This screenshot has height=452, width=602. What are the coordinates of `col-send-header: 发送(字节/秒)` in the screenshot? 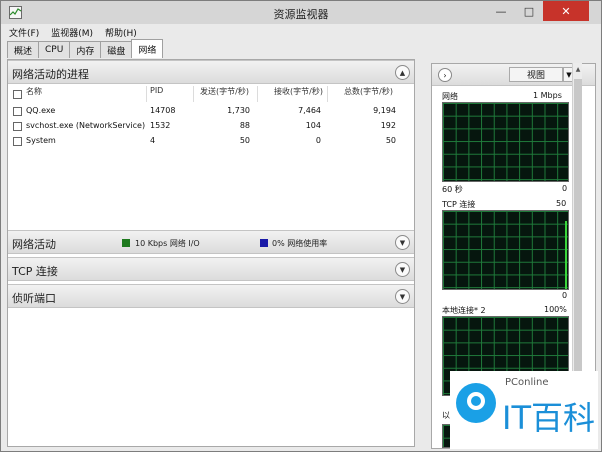 It's located at (224, 94).